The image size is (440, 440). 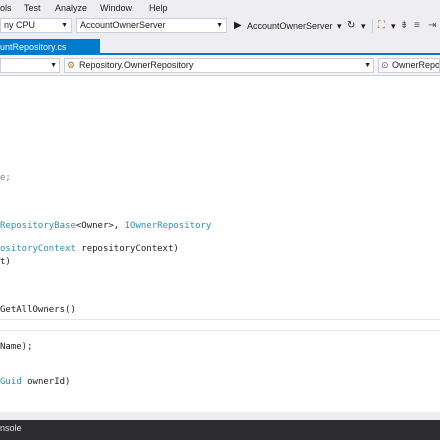 What do you see at coordinates (123, 25) in the screenshot?
I see `startup-project-value: AccountOwnerServer` at bounding box center [123, 25].